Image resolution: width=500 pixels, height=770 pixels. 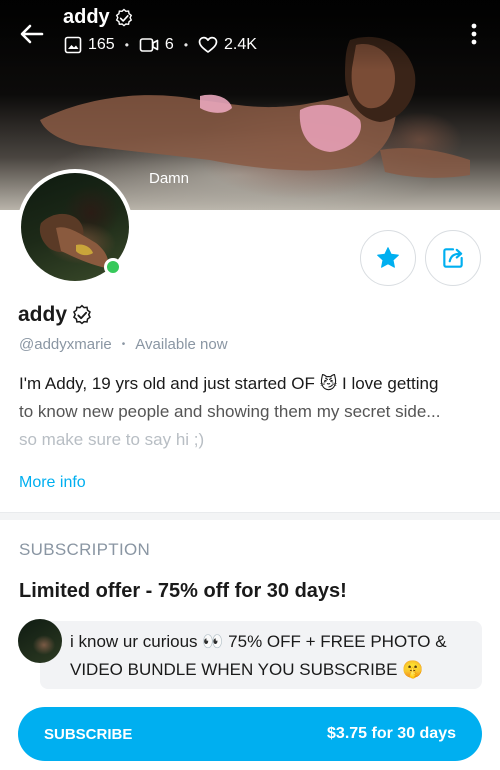 I want to click on photos-stat: 165, so click(x=89, y=45).